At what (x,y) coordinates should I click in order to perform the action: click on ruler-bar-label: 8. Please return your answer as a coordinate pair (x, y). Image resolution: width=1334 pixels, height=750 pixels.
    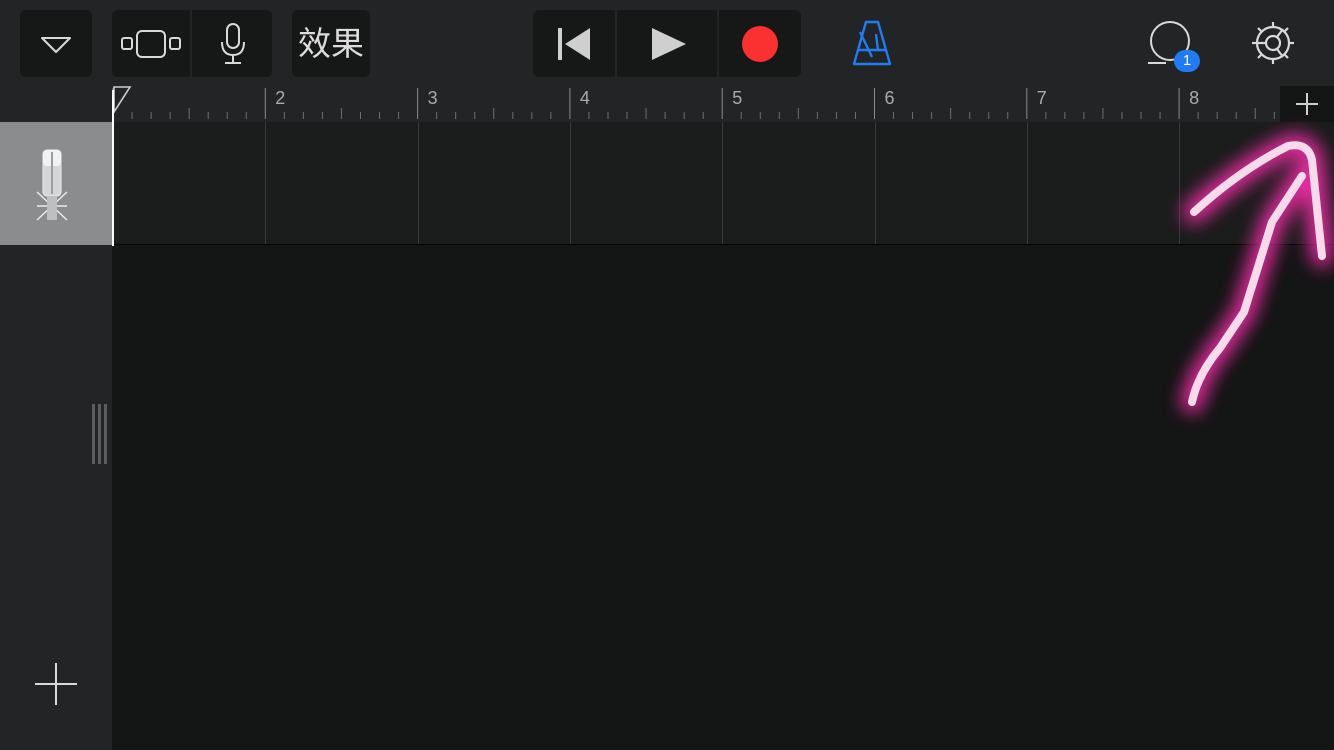
    Looking at the image, I should click on (1194, 98).